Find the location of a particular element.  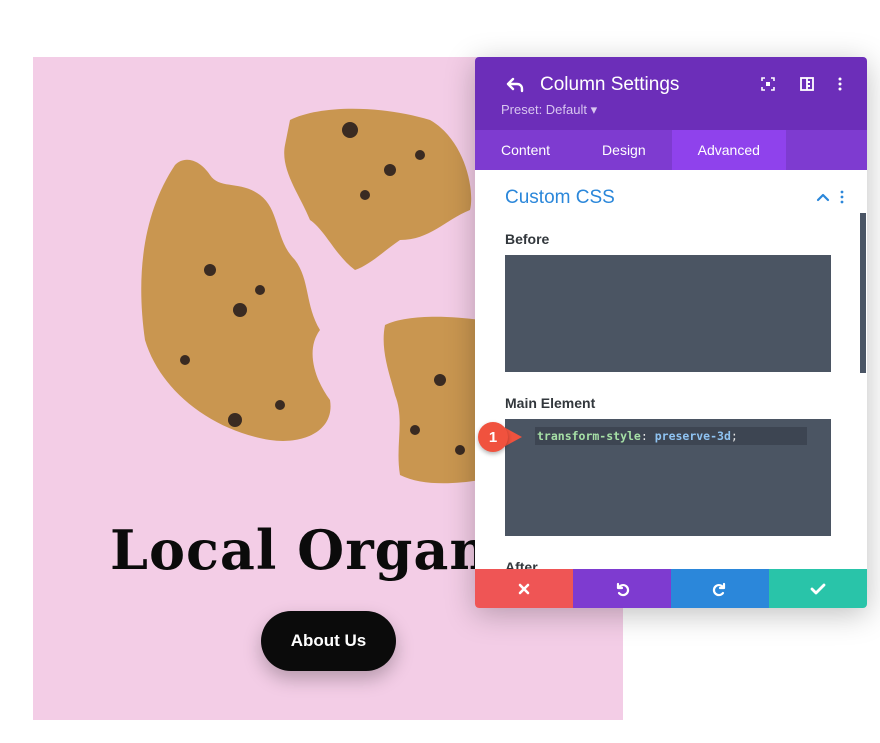

before-css-editor is located at coordinates (668, 313).